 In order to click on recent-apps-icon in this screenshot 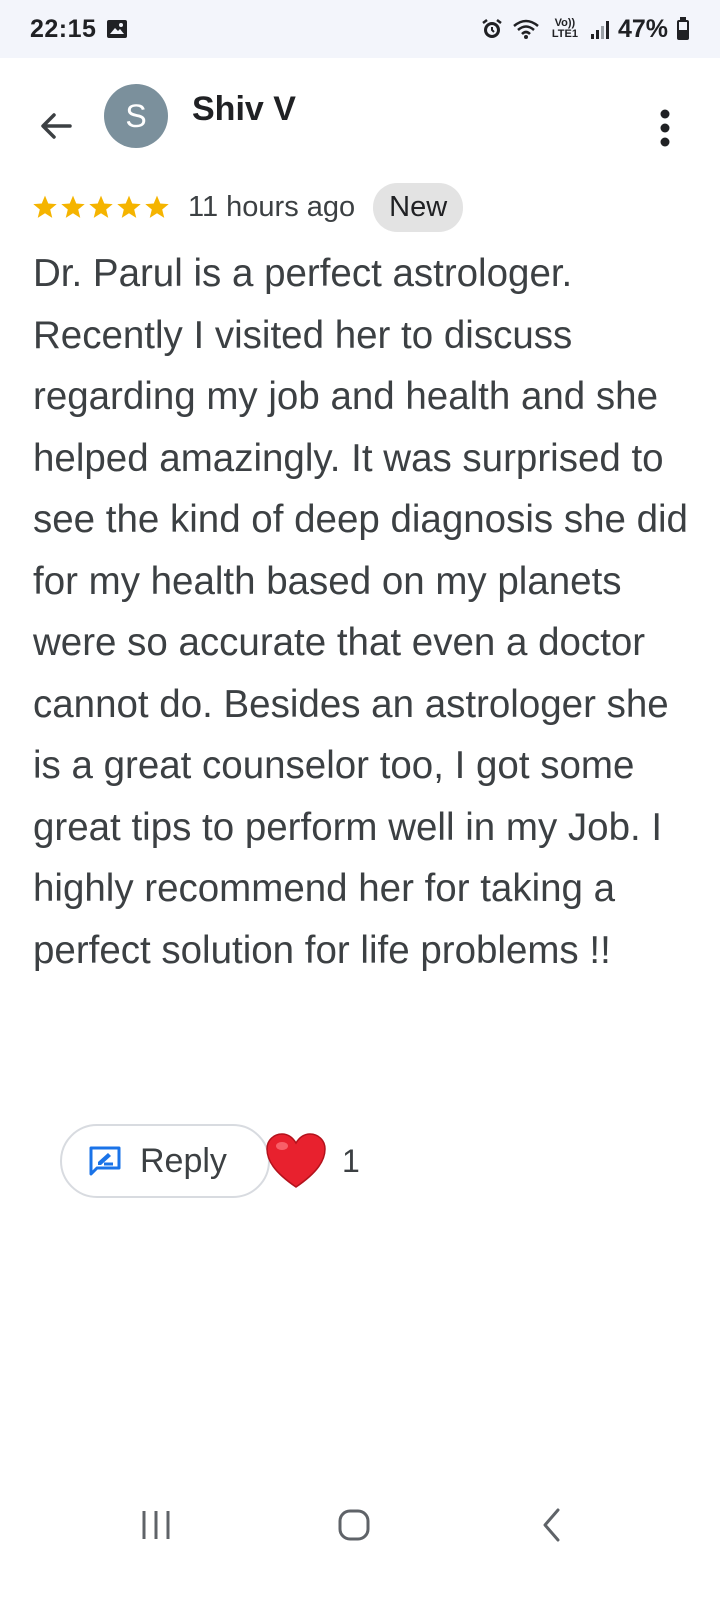, I will do `click(156, 1525)`.